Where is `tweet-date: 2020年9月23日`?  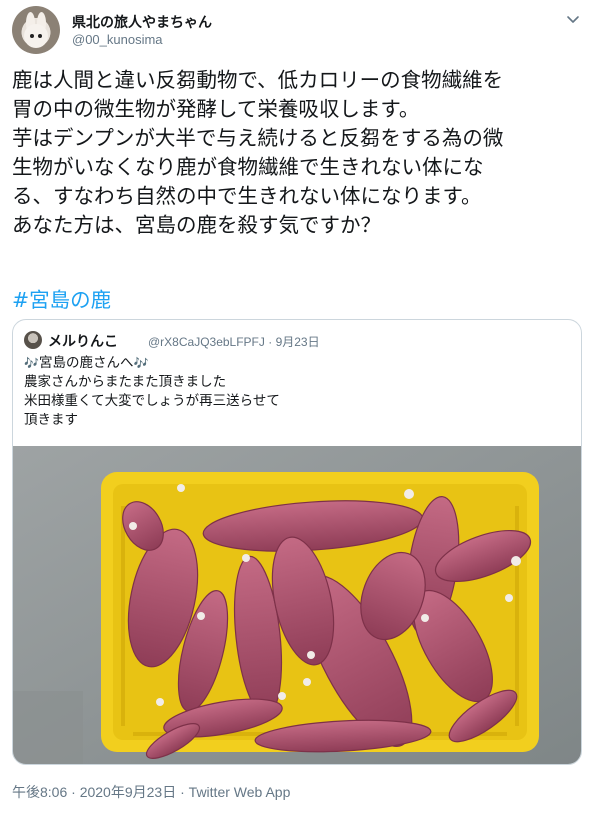
tweet-date: 2020年9月23日 is located at coordinates (128, 792).